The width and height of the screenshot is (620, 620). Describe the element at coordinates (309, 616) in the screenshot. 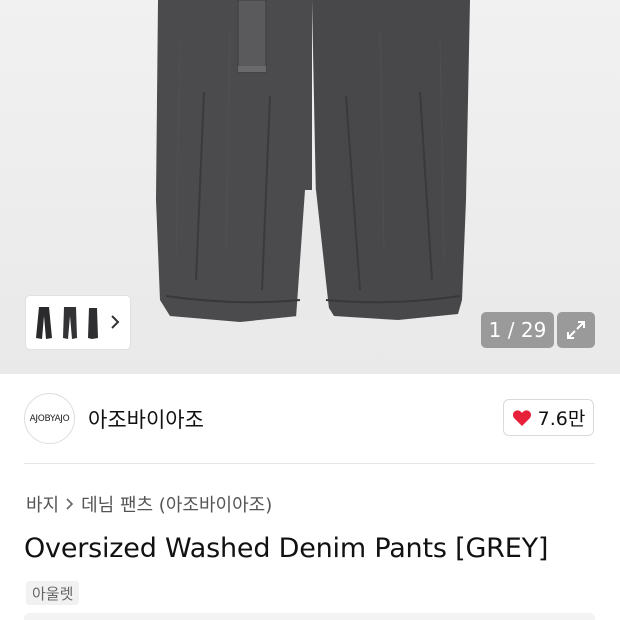

I see `next-section` at that location.